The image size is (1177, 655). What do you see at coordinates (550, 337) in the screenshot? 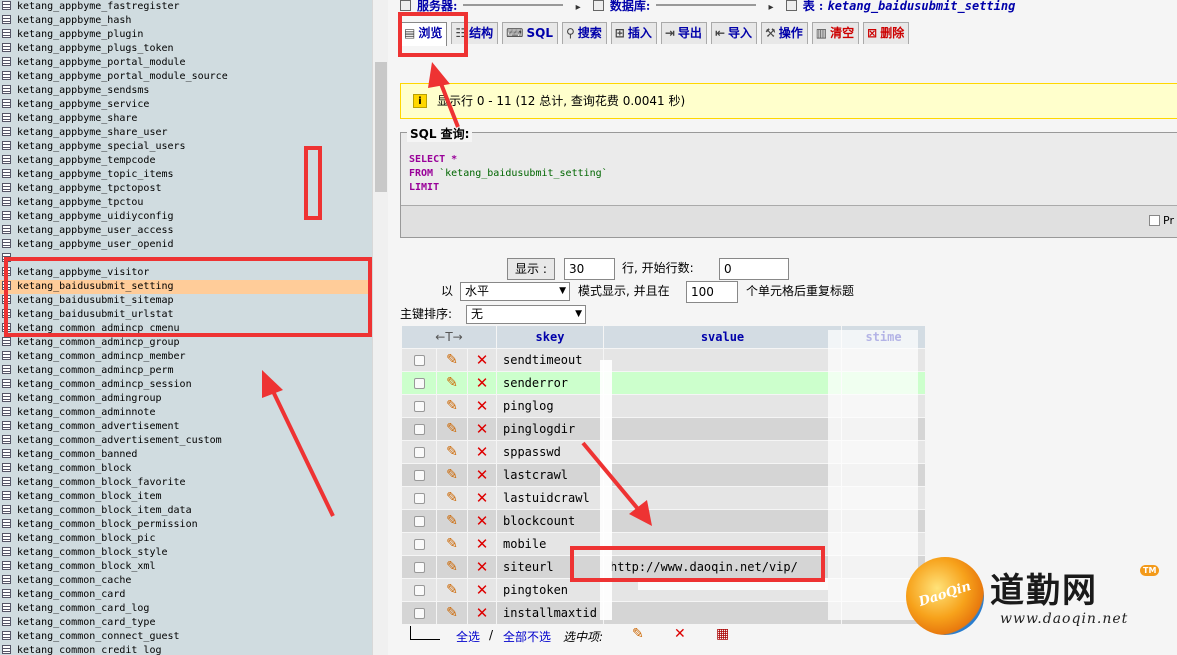
I see `column-header-skey: skey` at bounding box center [550, 337].